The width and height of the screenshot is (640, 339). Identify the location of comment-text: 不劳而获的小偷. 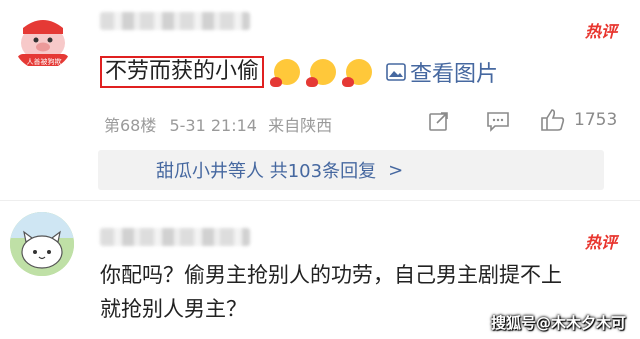
(182, 72).